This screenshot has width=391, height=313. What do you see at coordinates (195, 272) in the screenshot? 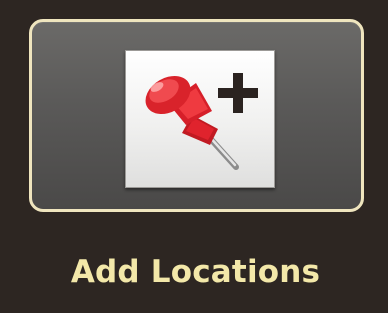
I see `add-locations-label: Add Locations` at bounding box center [195, 272].